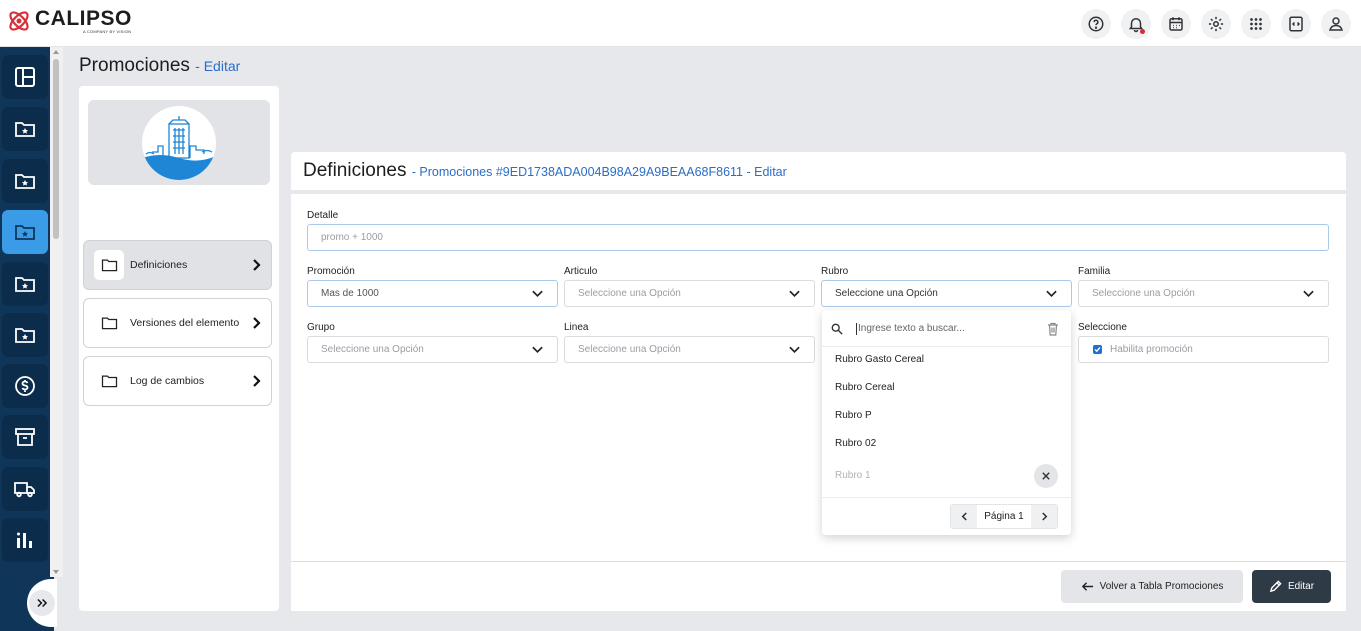 The image size is (1361, 631). I want to click on truck-icon, so click(24, 490).